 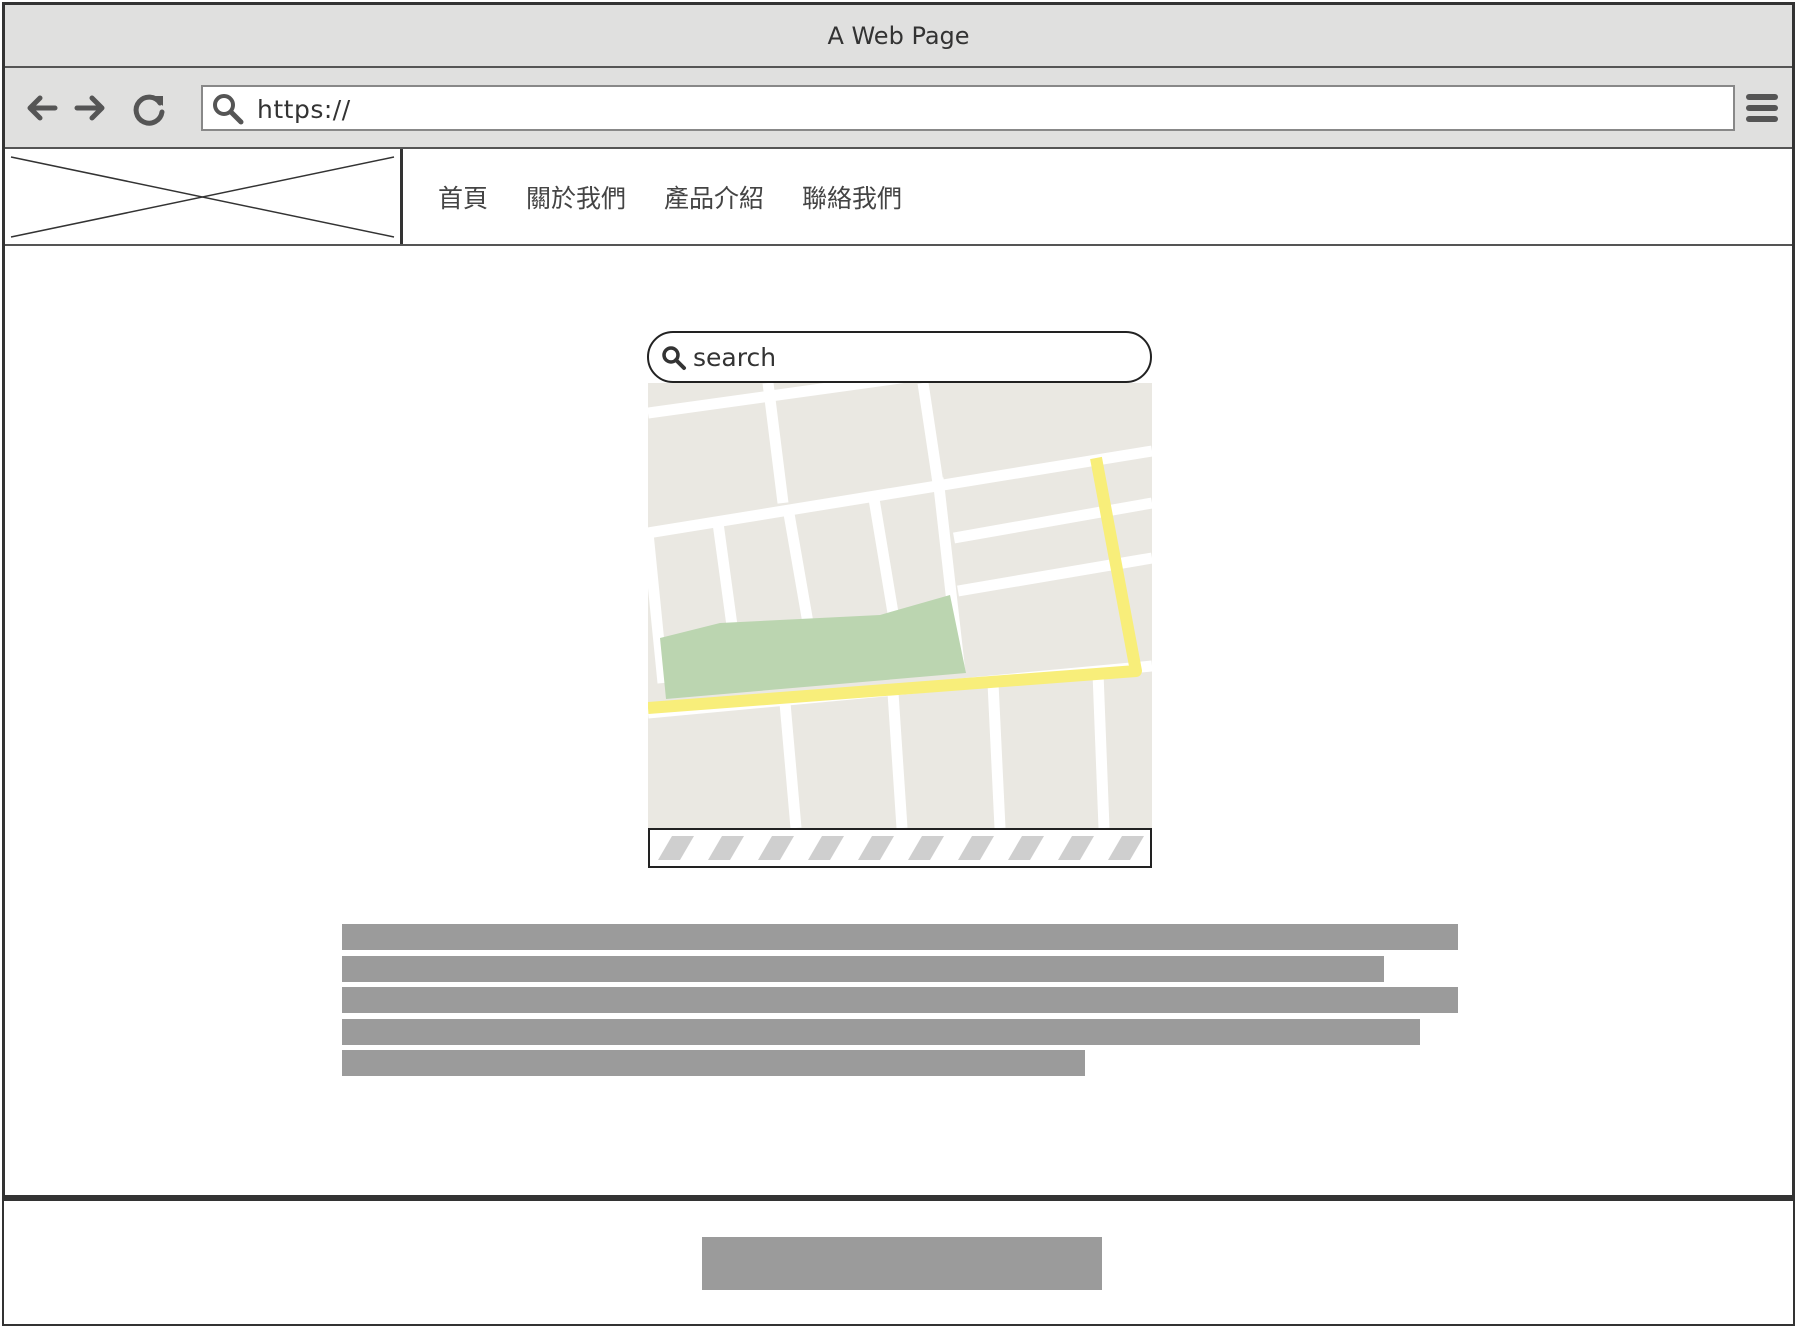 I want to click on map-graphic, so click(x=900, y=605).